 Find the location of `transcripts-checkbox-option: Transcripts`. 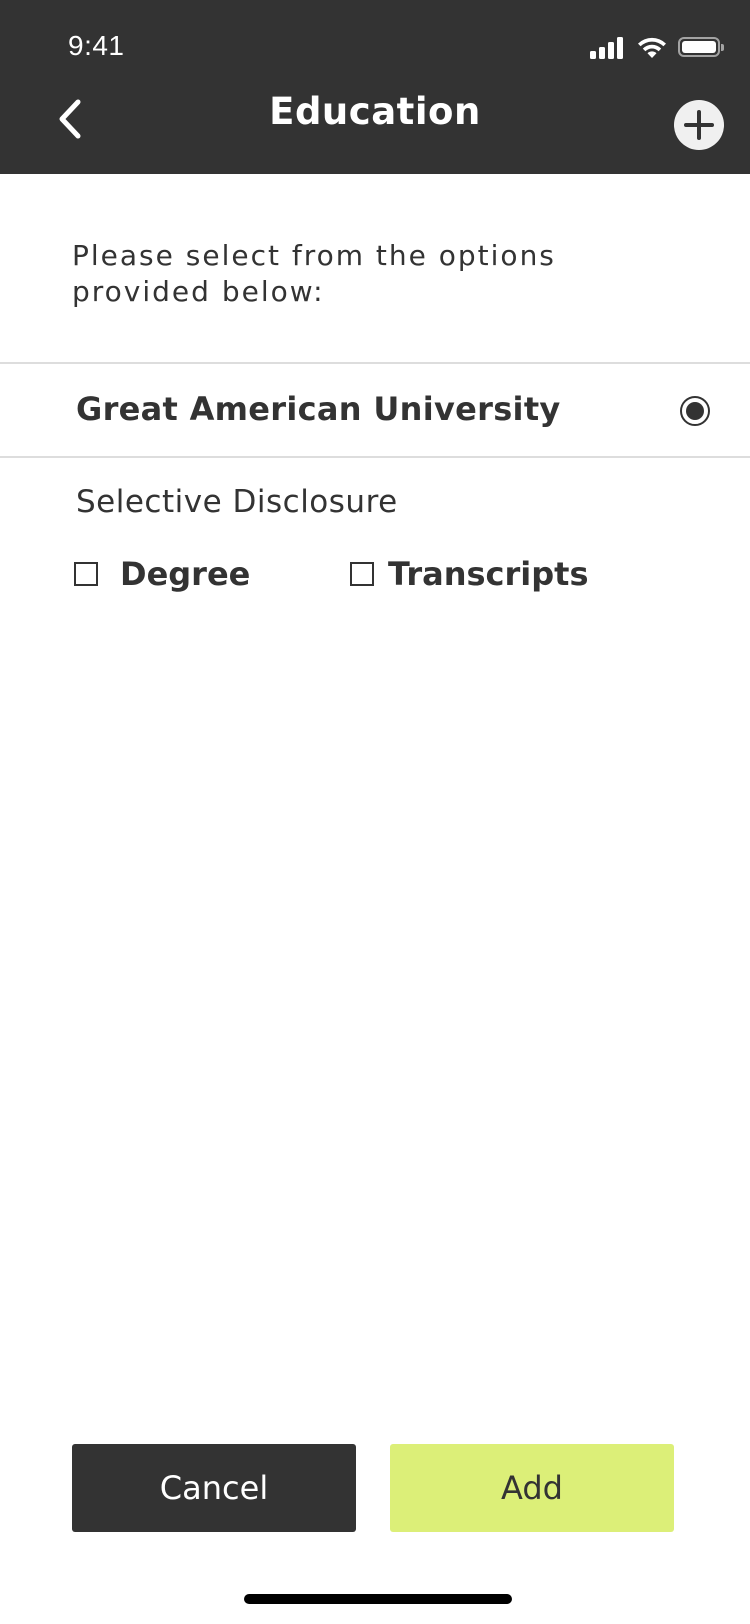

transcripts-checkbox-option: Transcripts is located at coordinates (469, 574).